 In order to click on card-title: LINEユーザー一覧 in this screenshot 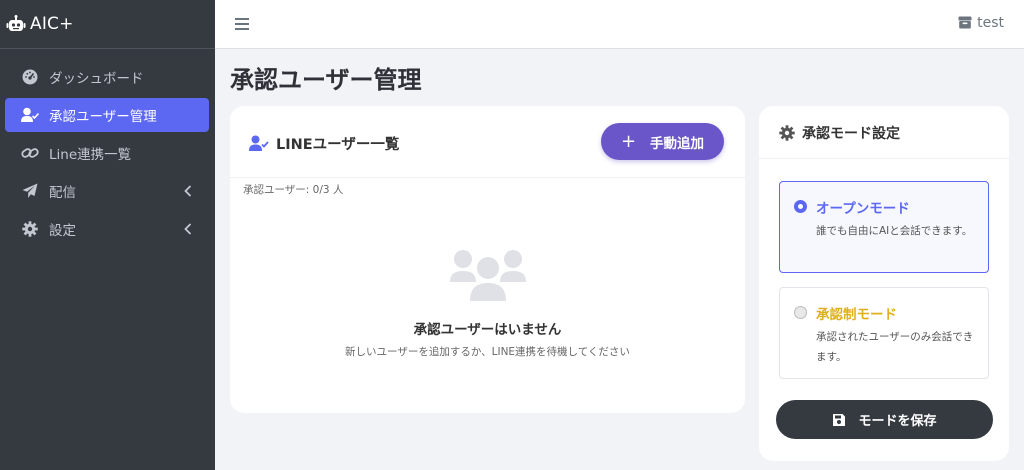, I will do `click(324, 143)`.